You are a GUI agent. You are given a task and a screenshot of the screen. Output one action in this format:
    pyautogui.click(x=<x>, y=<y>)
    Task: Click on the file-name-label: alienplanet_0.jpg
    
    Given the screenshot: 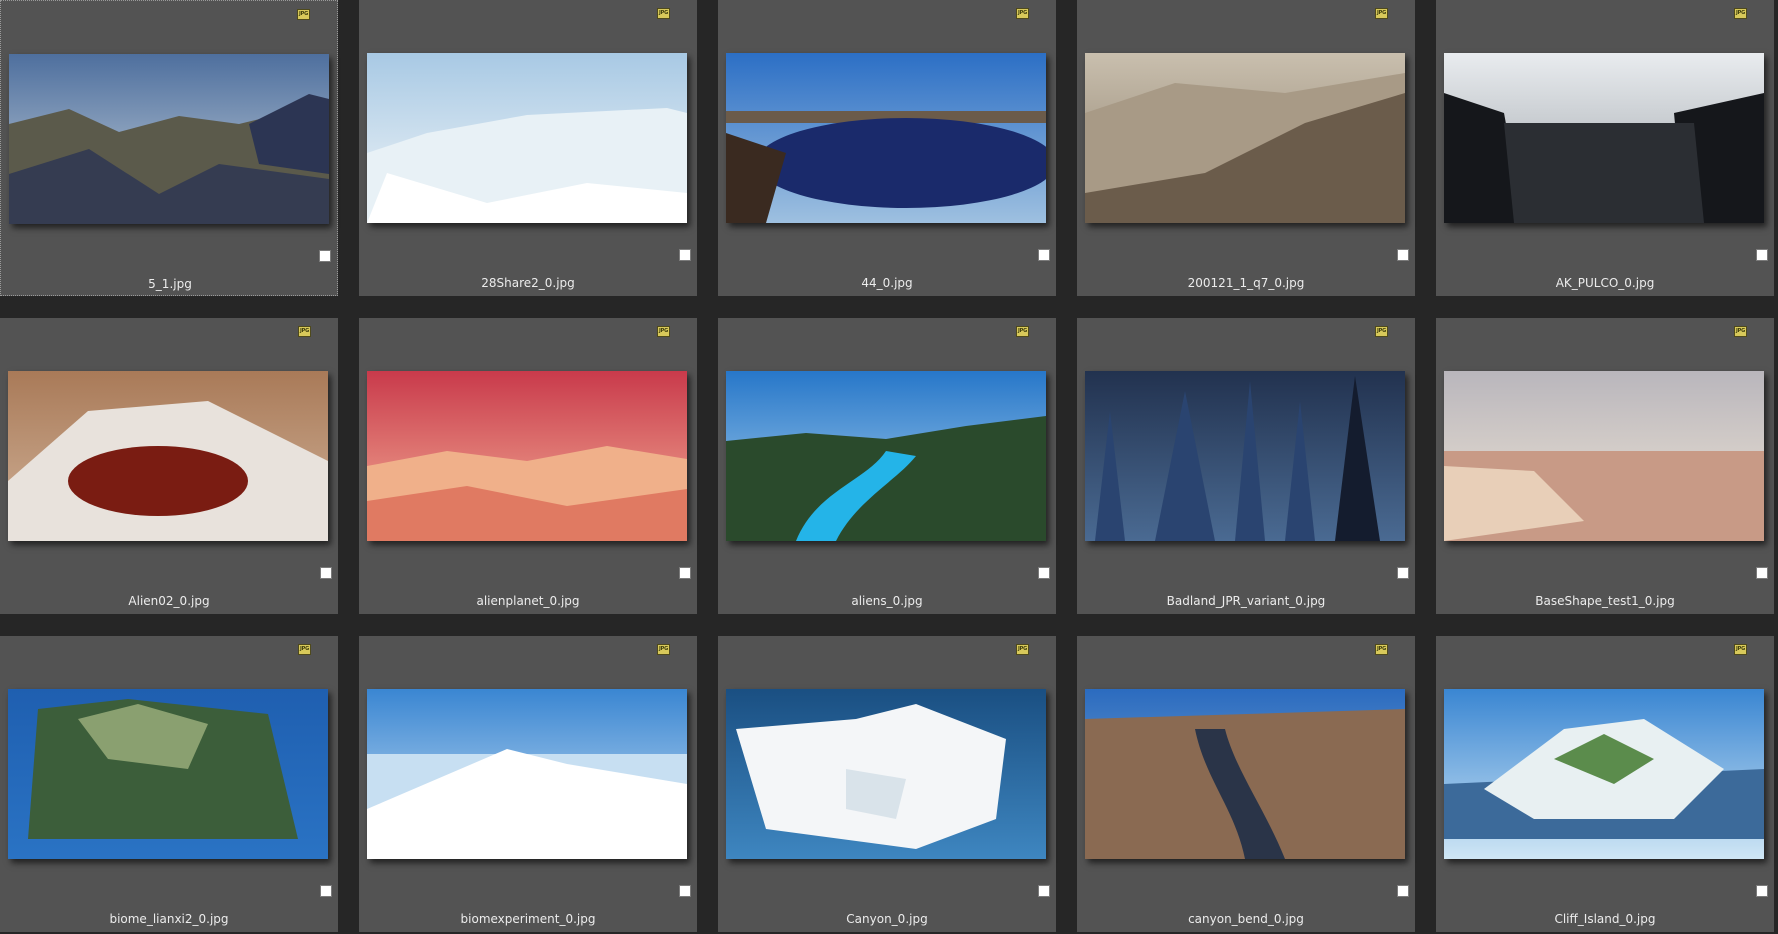 What is the action you would take?
    pyautogui.click(x=528, y=601)
    